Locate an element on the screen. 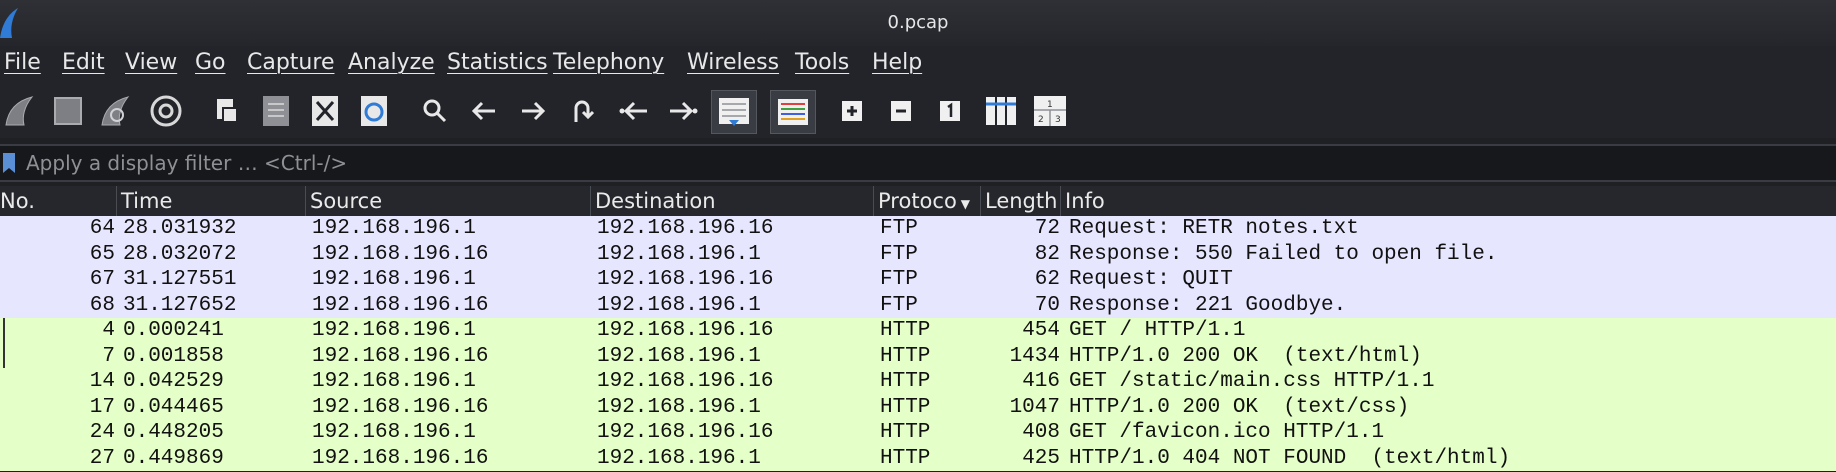 This screenshot has height=472, width=1836. find-packet-icon is located at coordinates (435, 111).